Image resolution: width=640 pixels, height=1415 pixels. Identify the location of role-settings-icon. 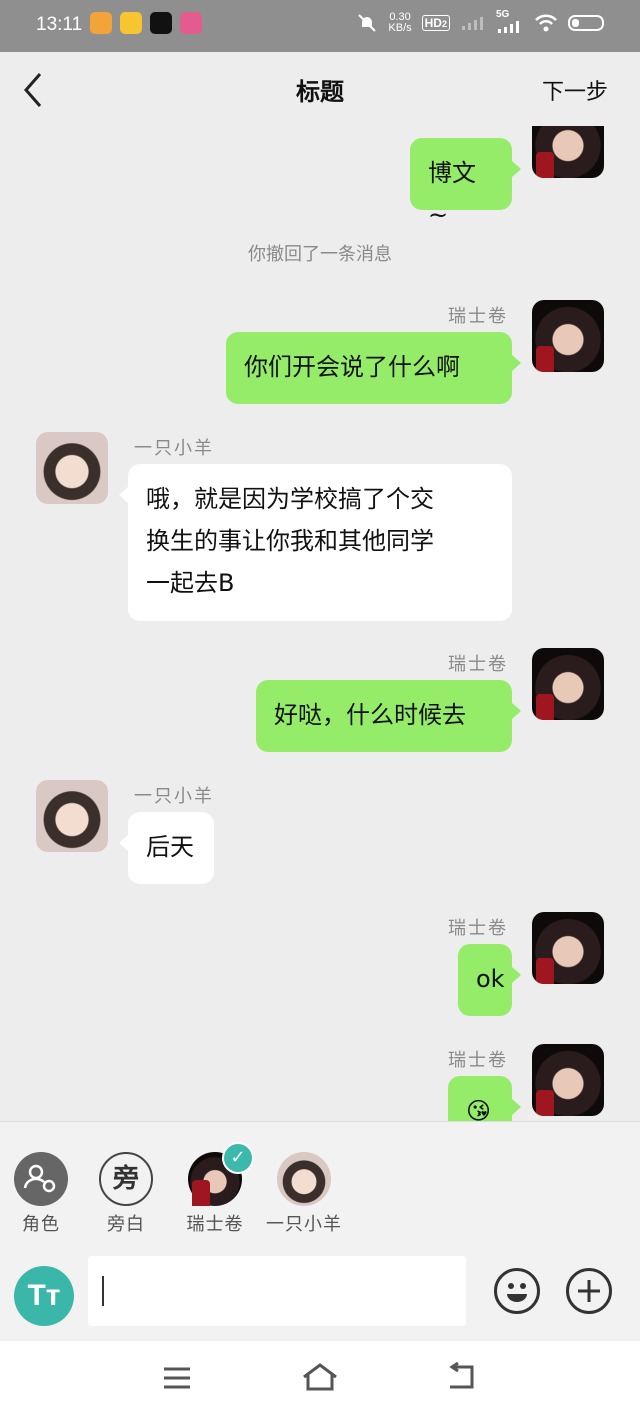
(41, 1179).